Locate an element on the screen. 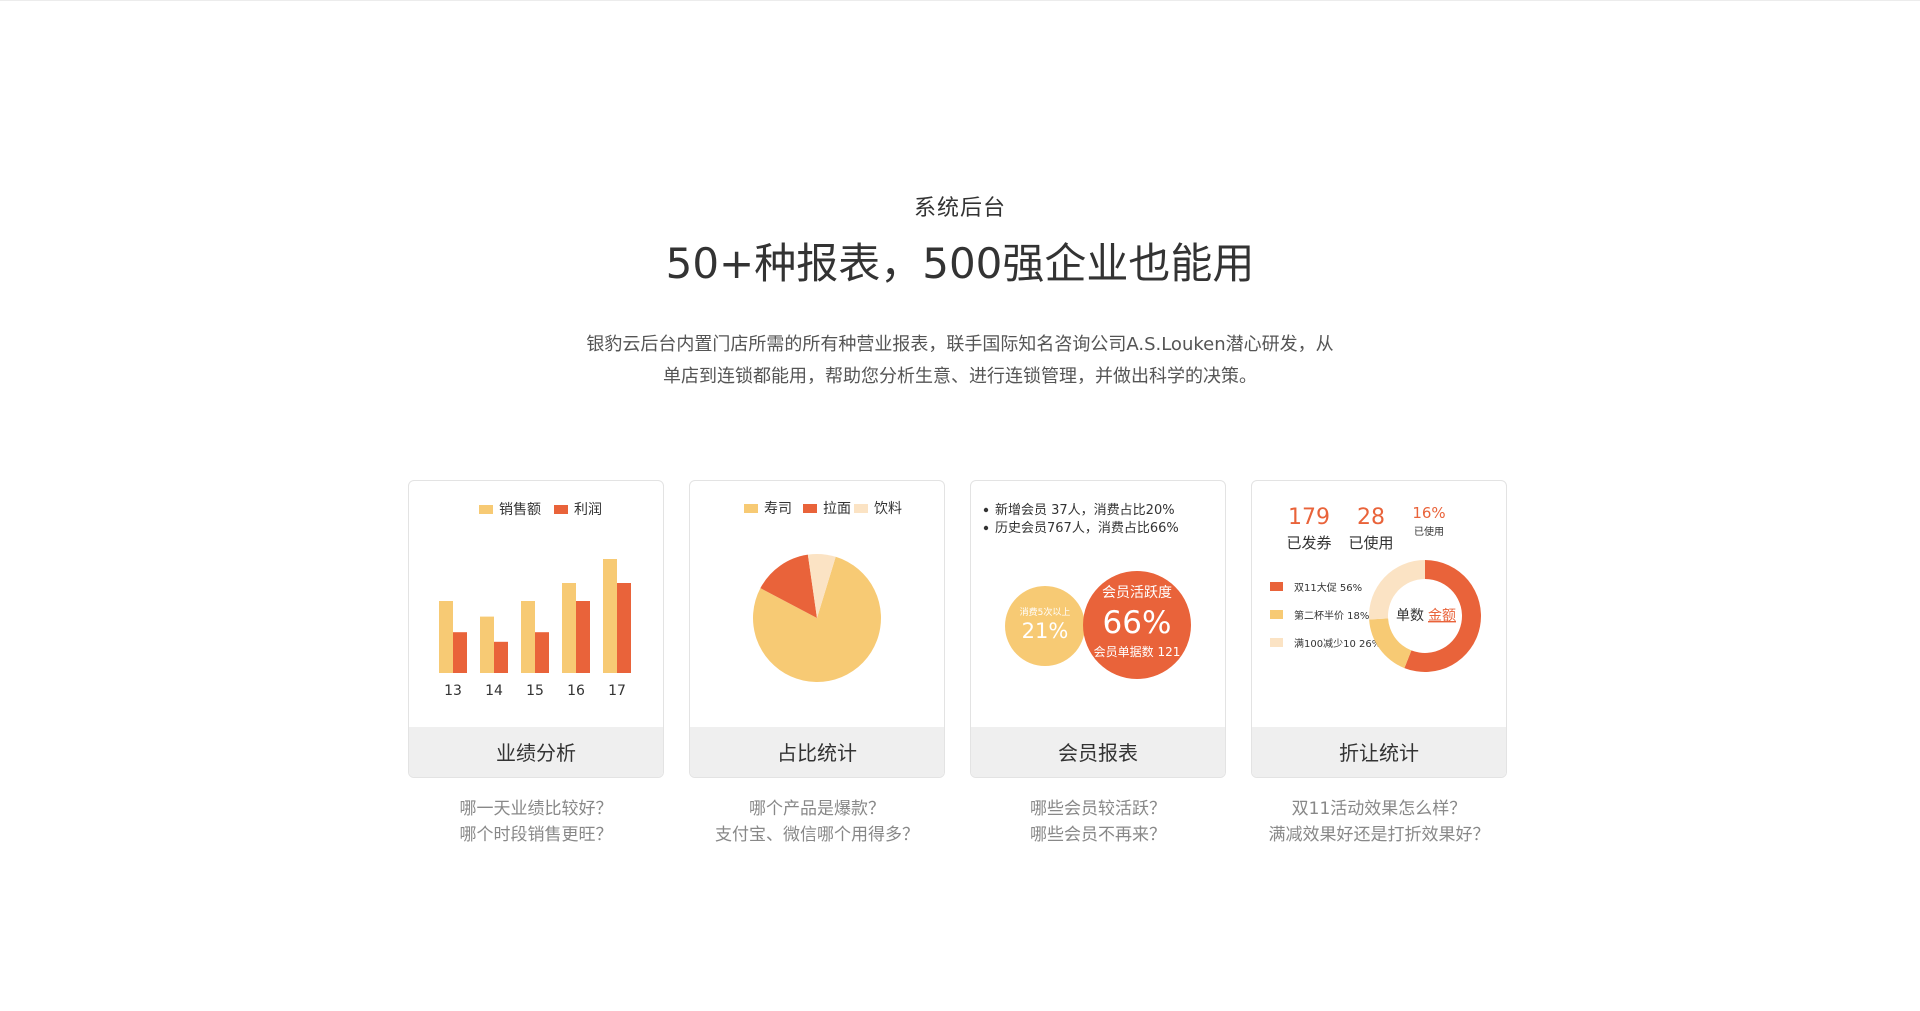  top-divider is located at coordinates (960, 0).